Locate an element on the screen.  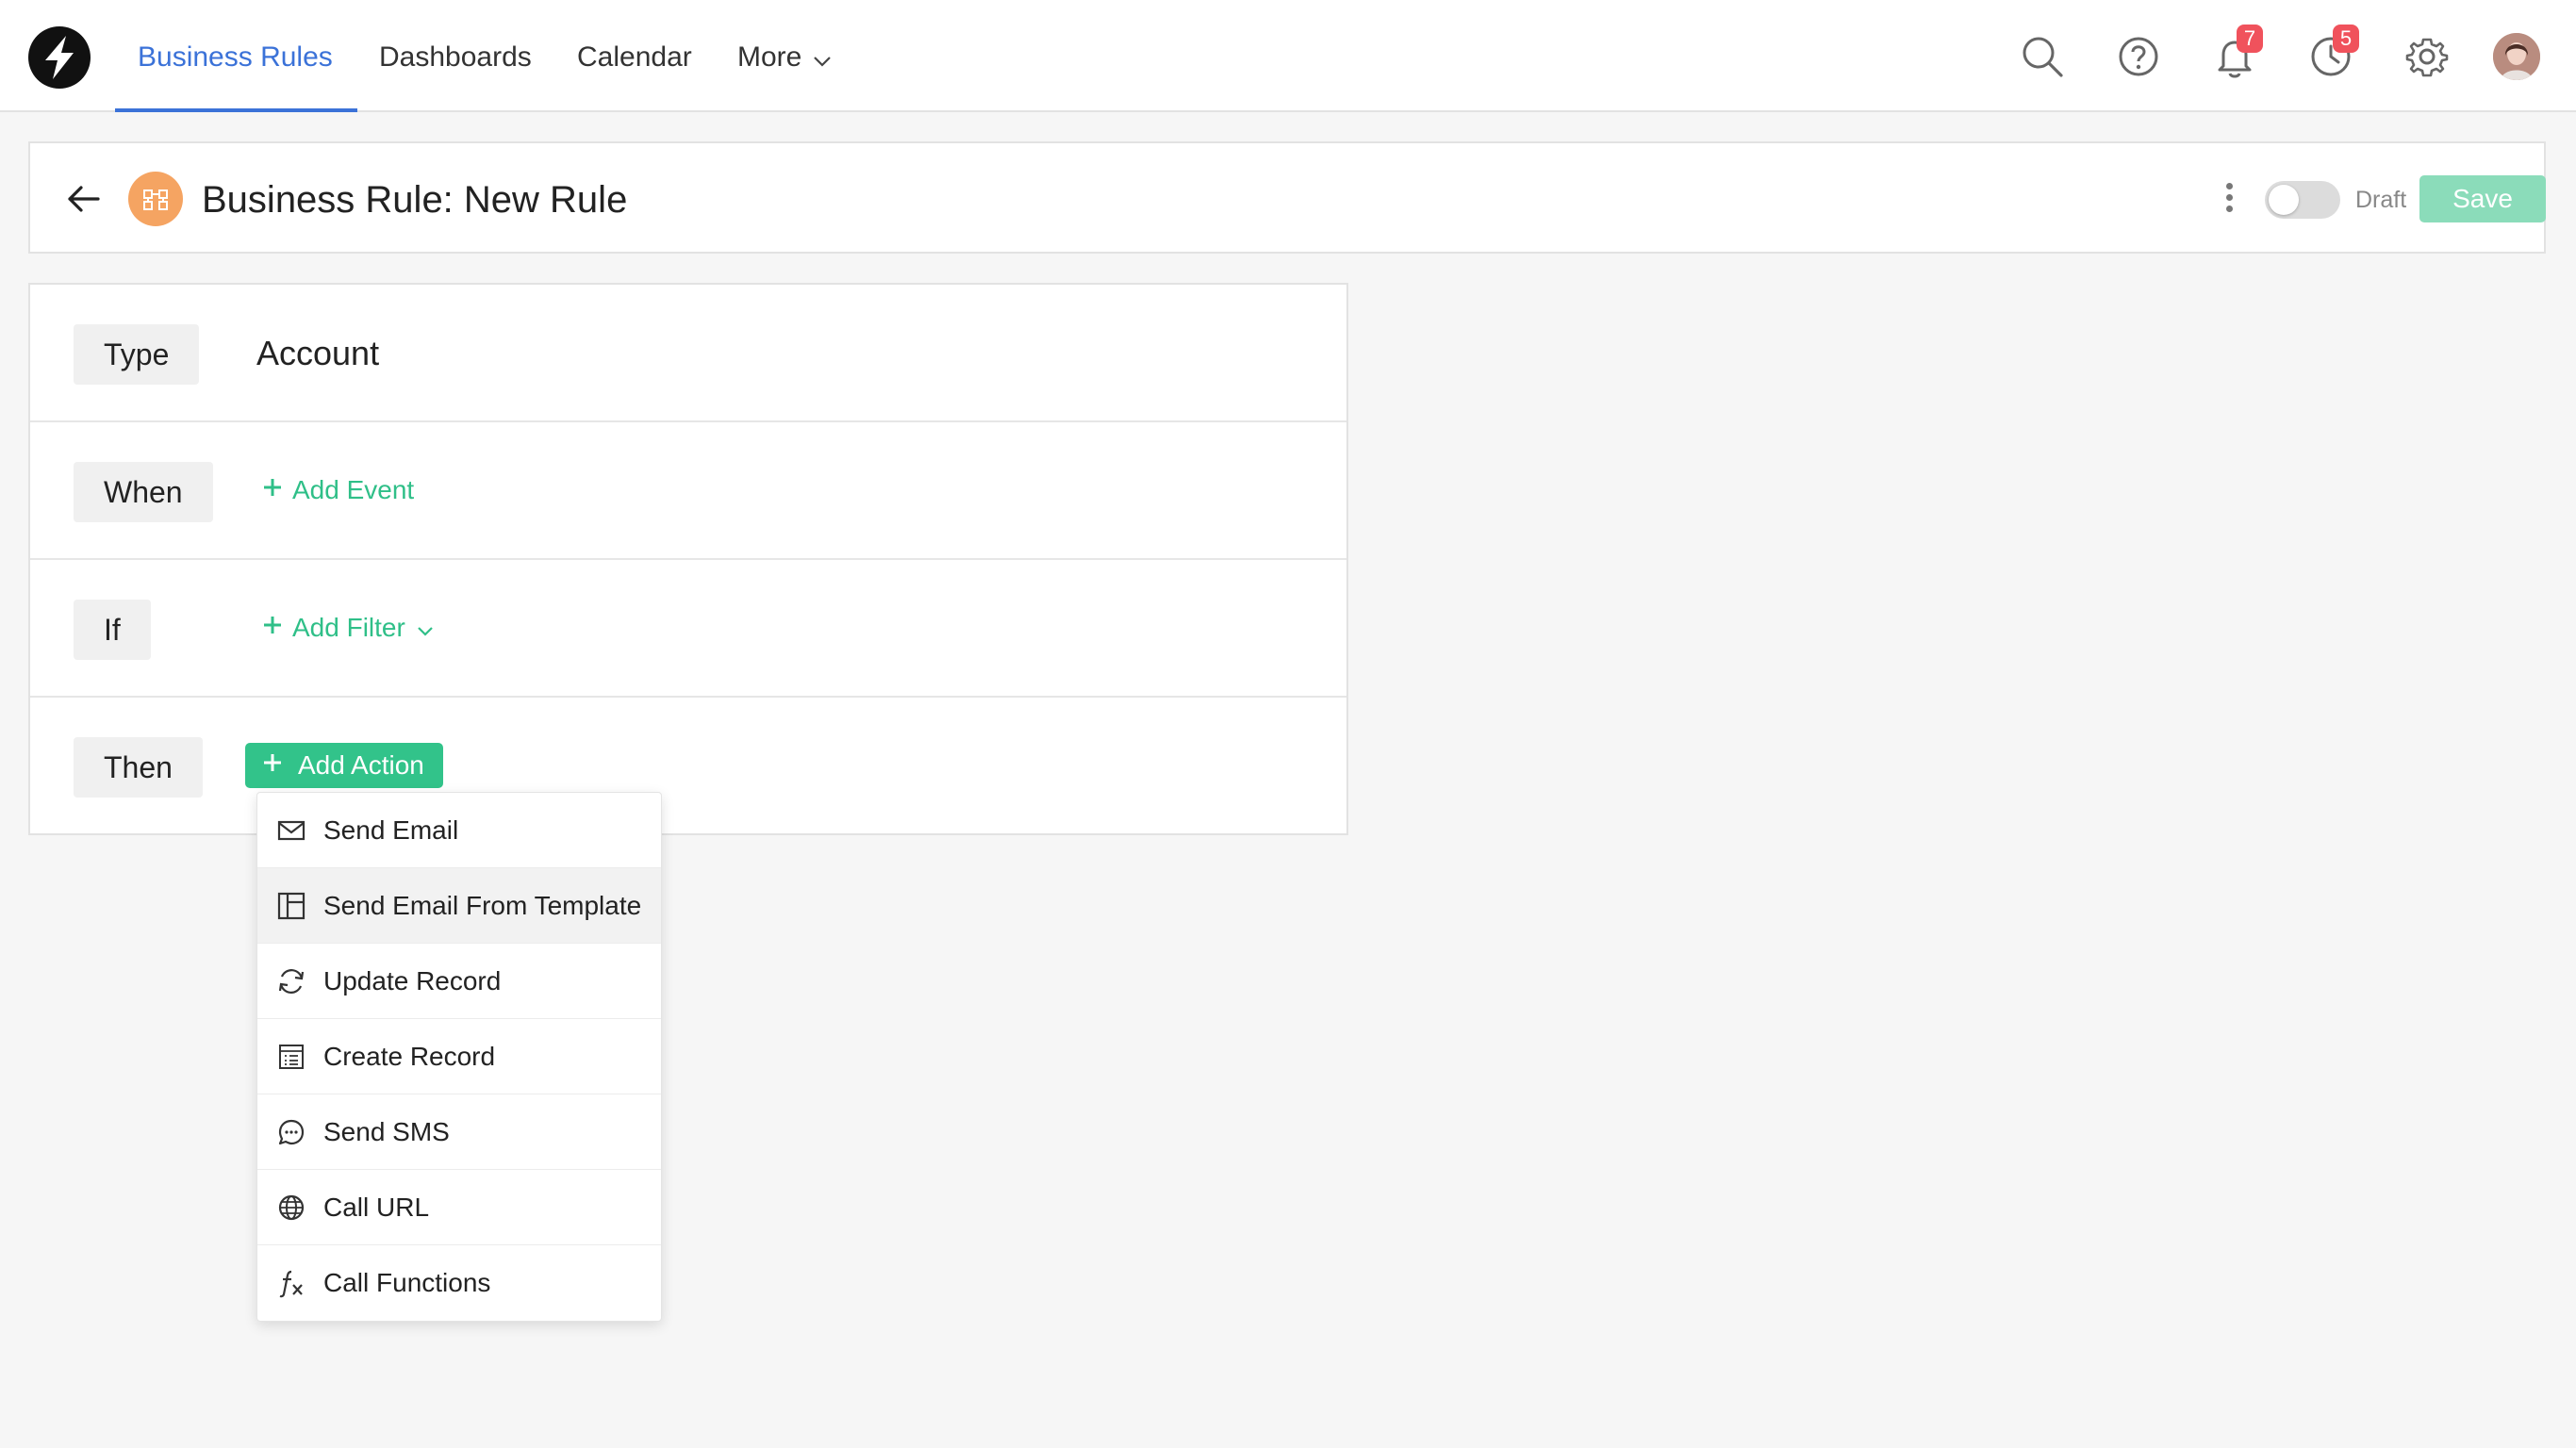
notifications-badge: 7 is located at coordinates (2250, 39).